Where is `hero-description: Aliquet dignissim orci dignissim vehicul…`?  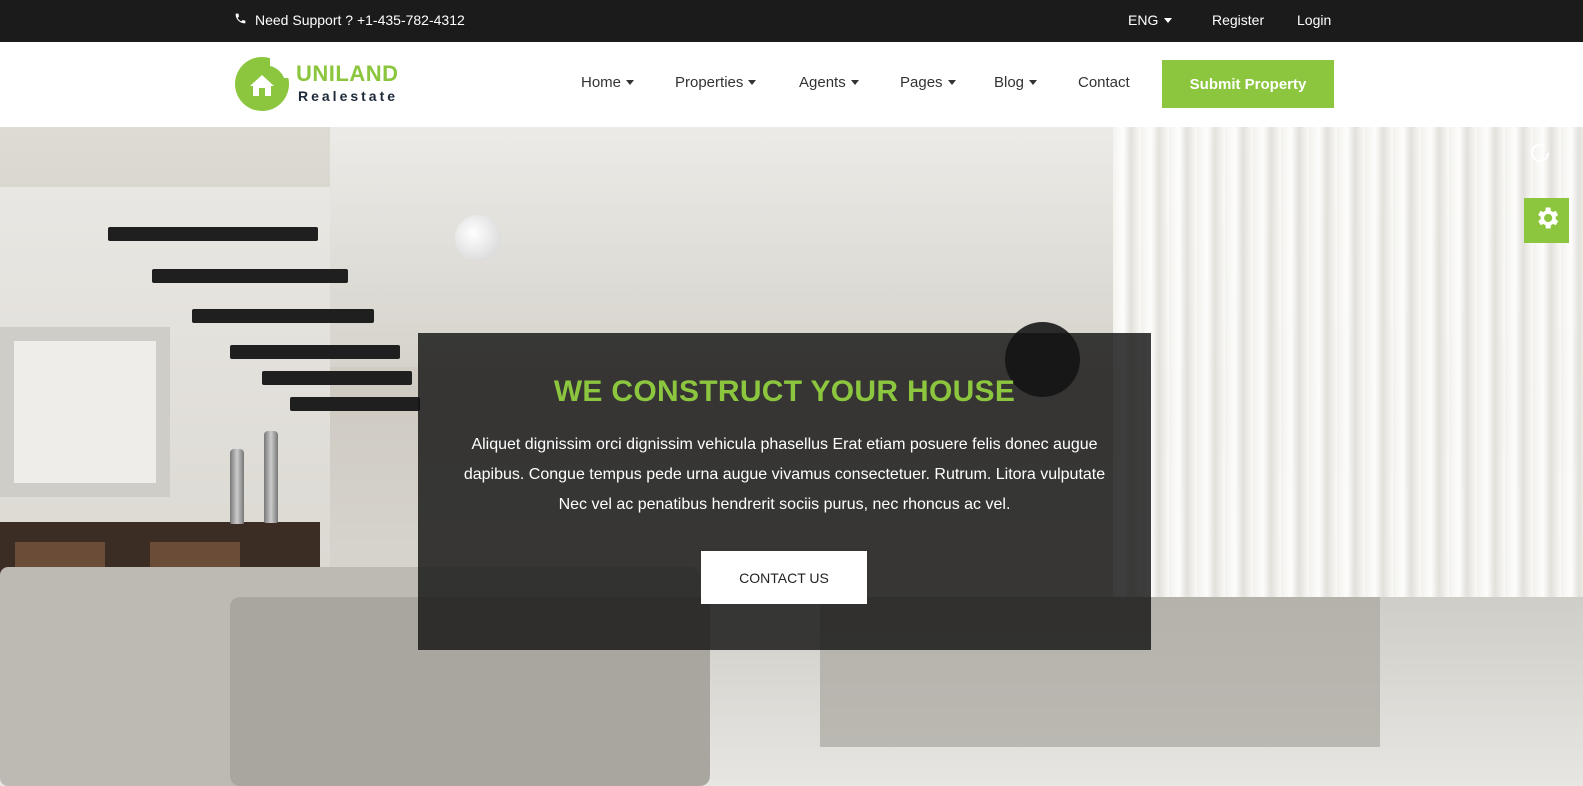
hero-description: Aliquet dignissim orci dignissim vehicul… is located at coordinates (784, 474).